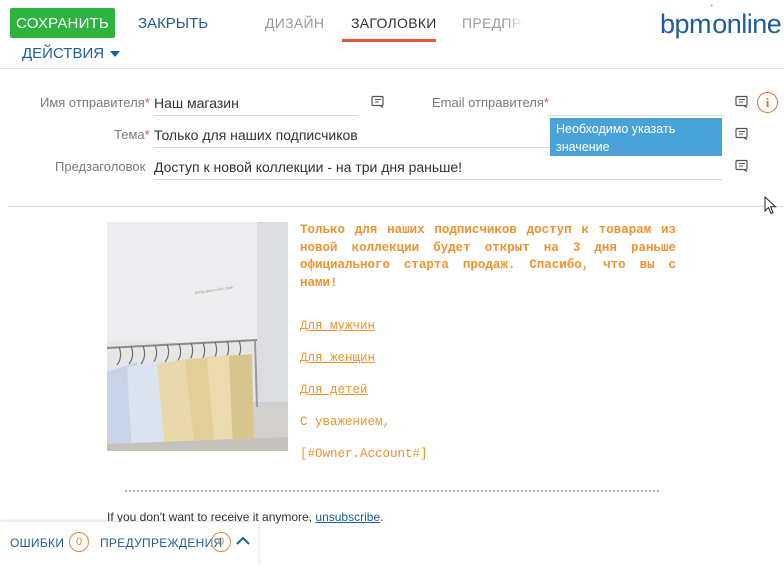 This screenshot has width=784, height=566. What do you see at coordinates (767, 102) in the screenshot?
I see `info-icon: i` at bounding box center [767, 102].